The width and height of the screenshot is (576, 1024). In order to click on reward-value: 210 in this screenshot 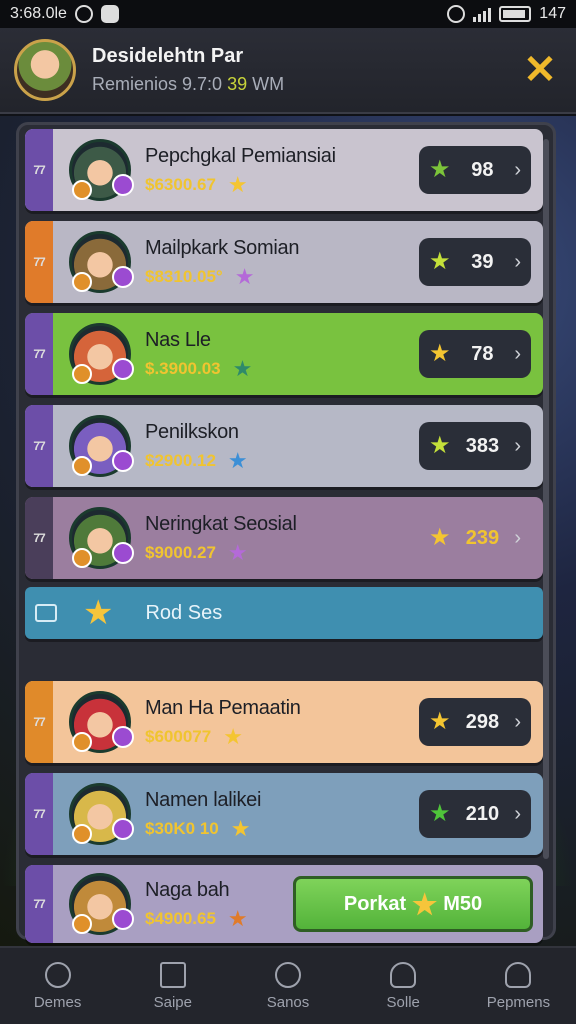, I will do `click(482, 813)`.